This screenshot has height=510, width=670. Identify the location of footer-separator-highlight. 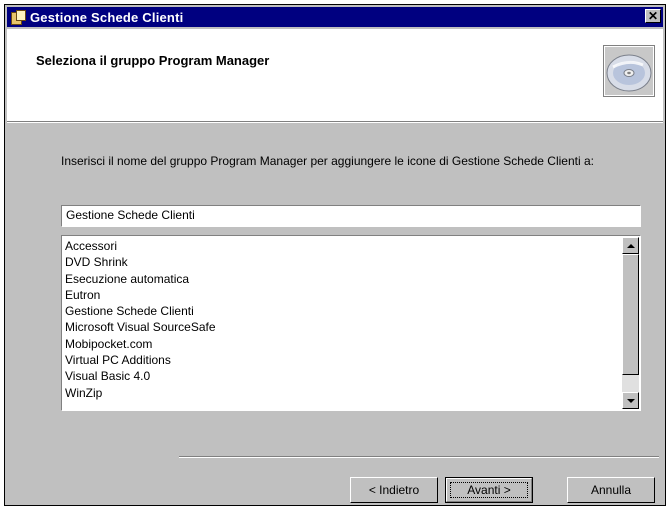
(419, 457).